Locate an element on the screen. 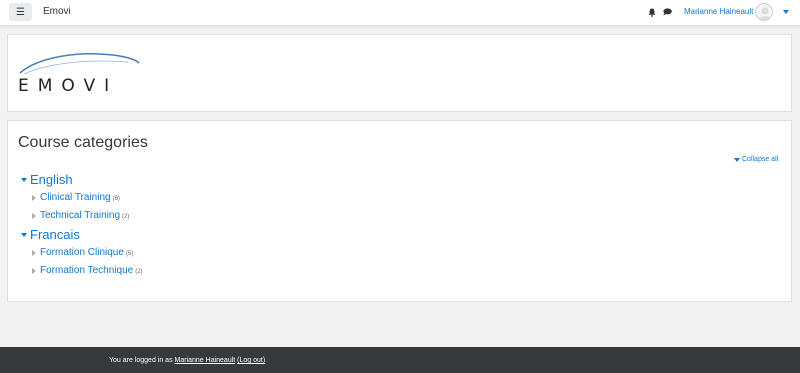  collapse-all-label: Collapse all is located at coordinates (760, 159).